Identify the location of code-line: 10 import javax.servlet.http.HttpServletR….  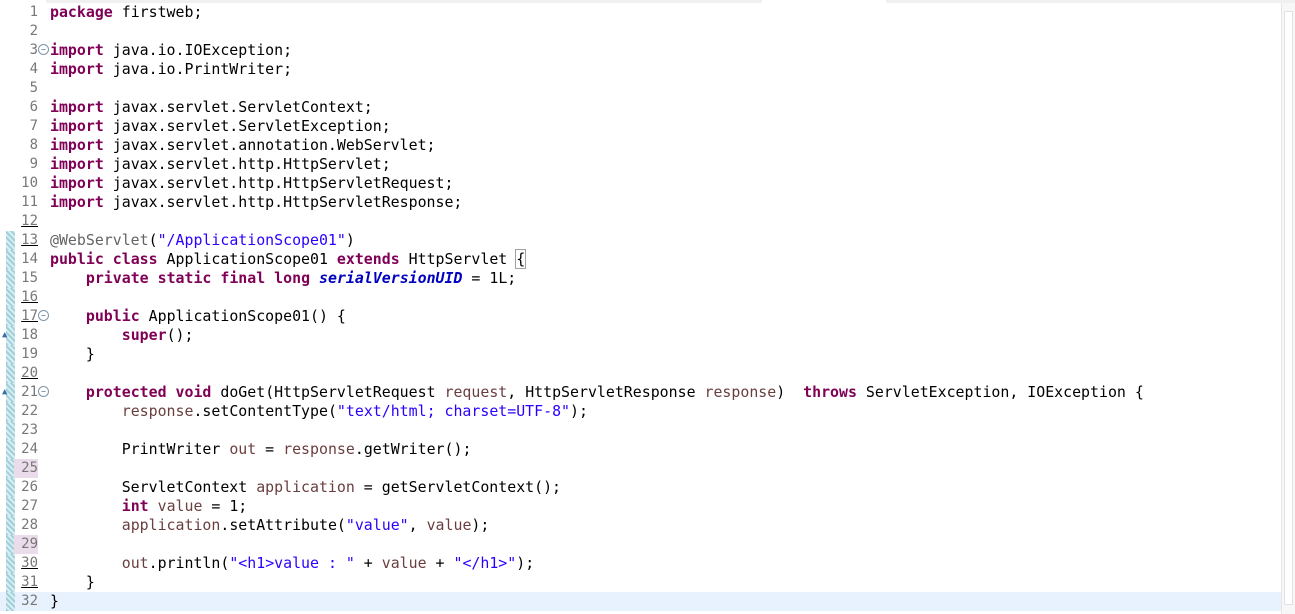
(640, 183).